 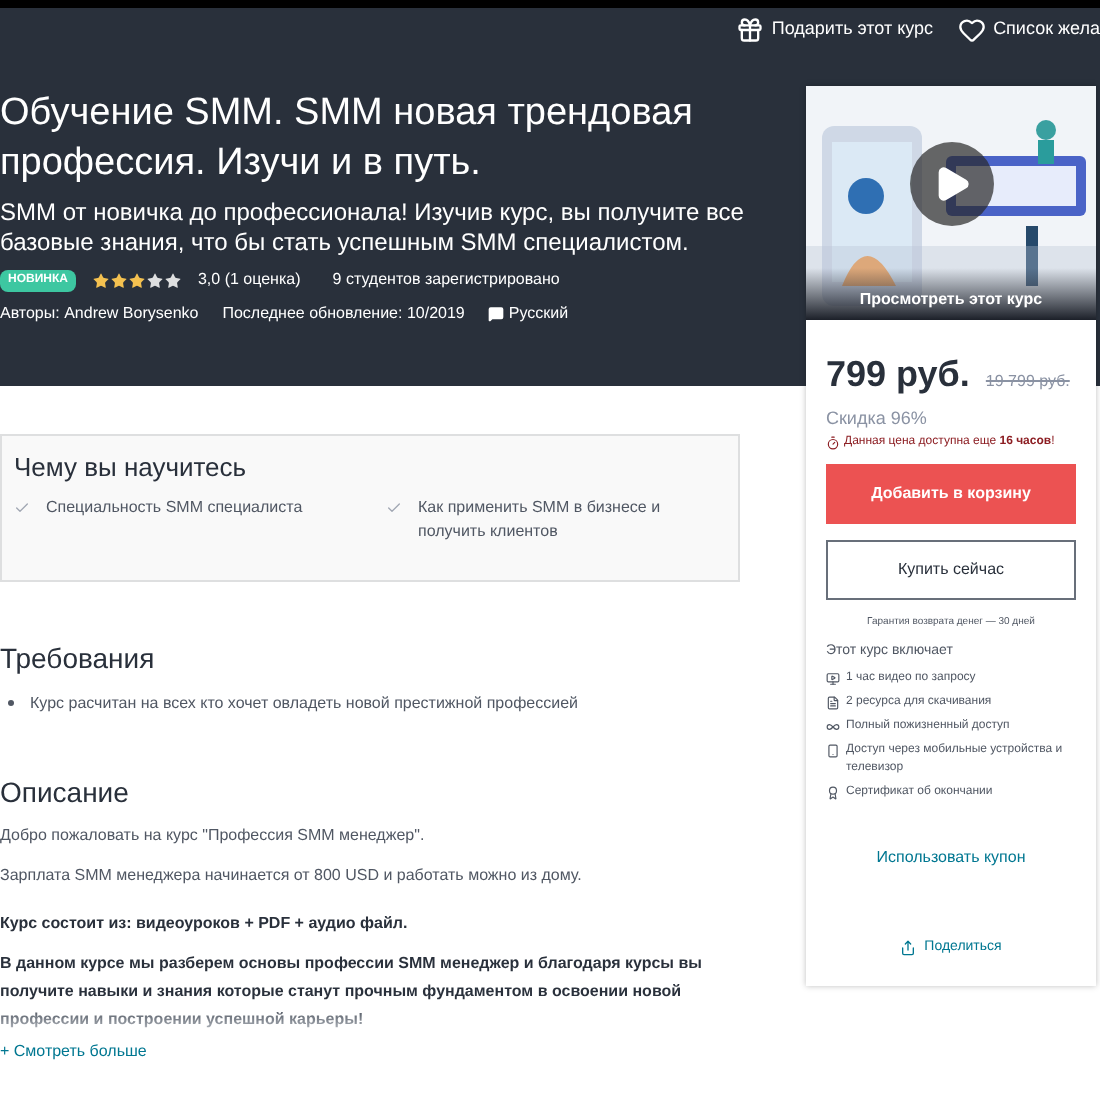 What do you see at coordinates (1028, 30) in the screenshot?
I see `header-link: Список жела` at bounding box center [1028, 30].